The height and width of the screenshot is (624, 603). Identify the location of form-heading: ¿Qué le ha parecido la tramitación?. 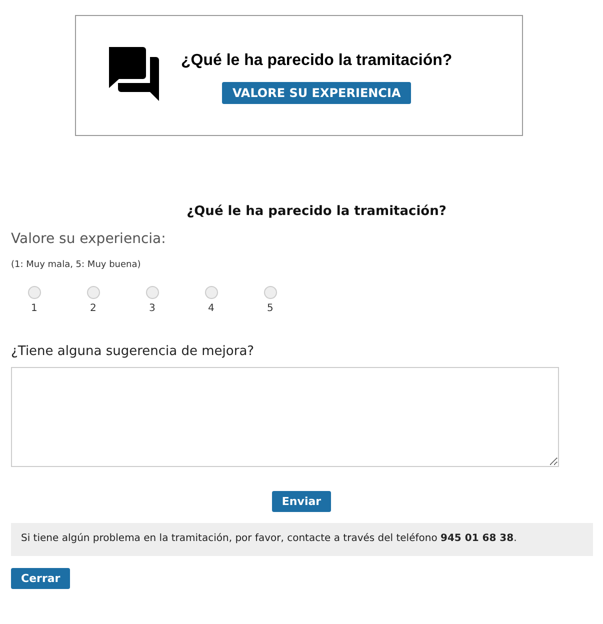
(317, 211).